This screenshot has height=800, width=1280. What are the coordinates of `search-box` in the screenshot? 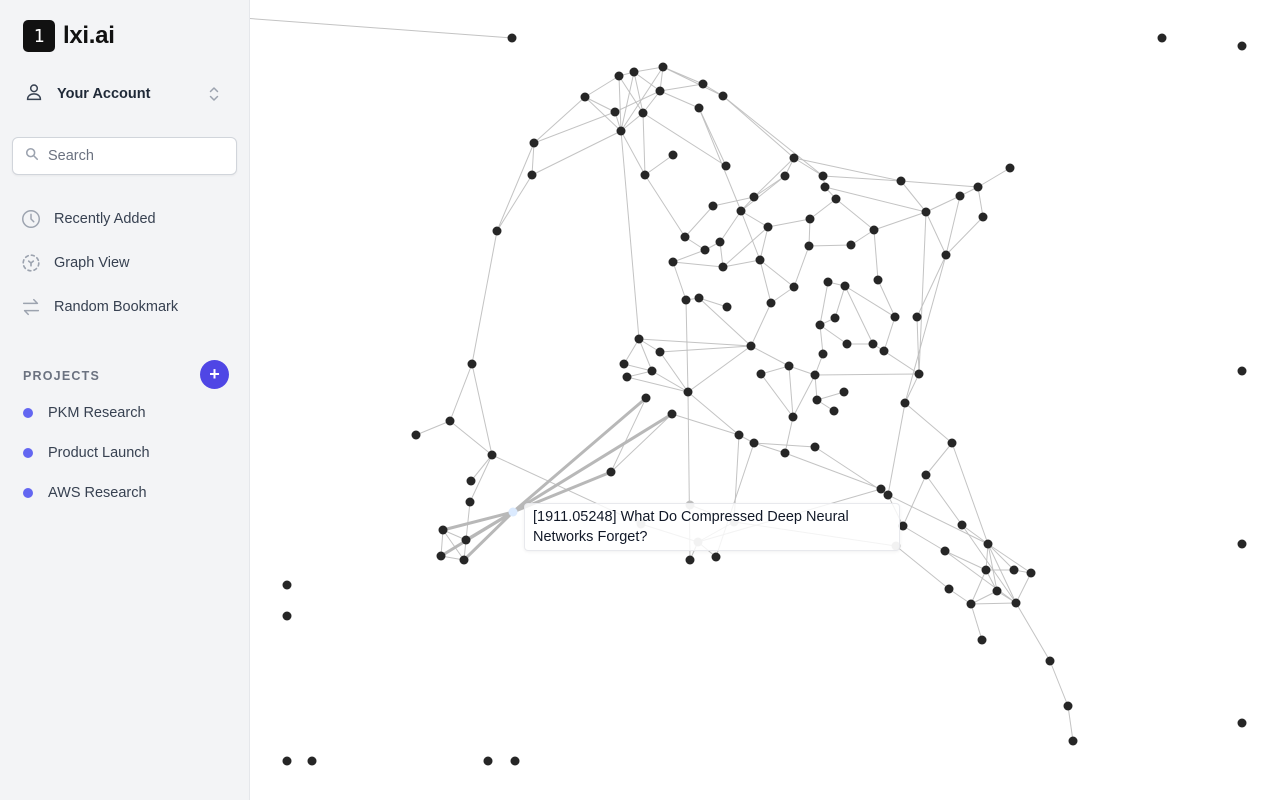 It's located at (124, 156).